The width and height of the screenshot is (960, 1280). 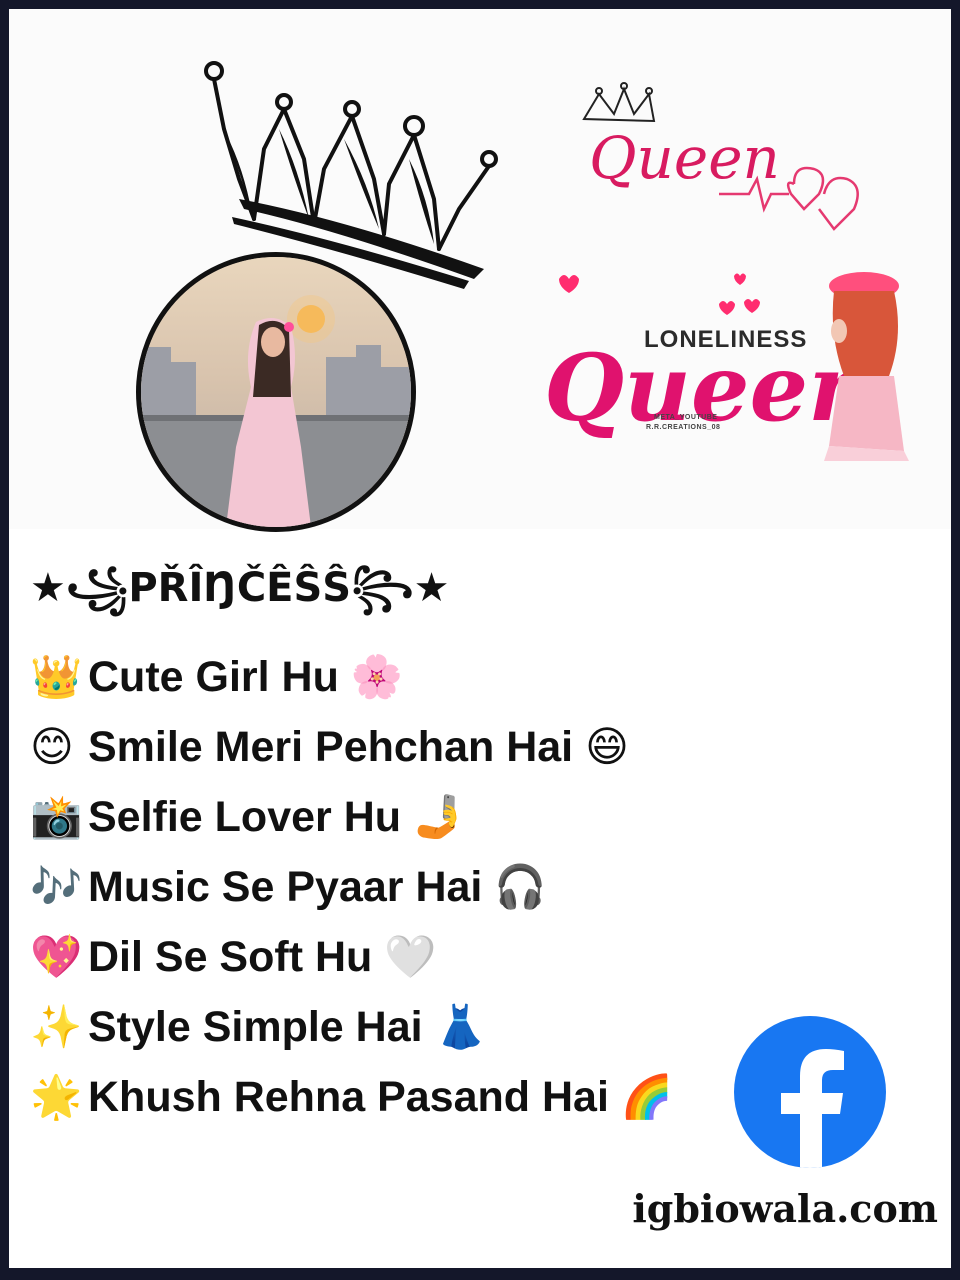 What do you see at coordinates (789, 198) in the screenshot?
I see `heartbeat-hearts-icon` at bounding box center [789, 198].